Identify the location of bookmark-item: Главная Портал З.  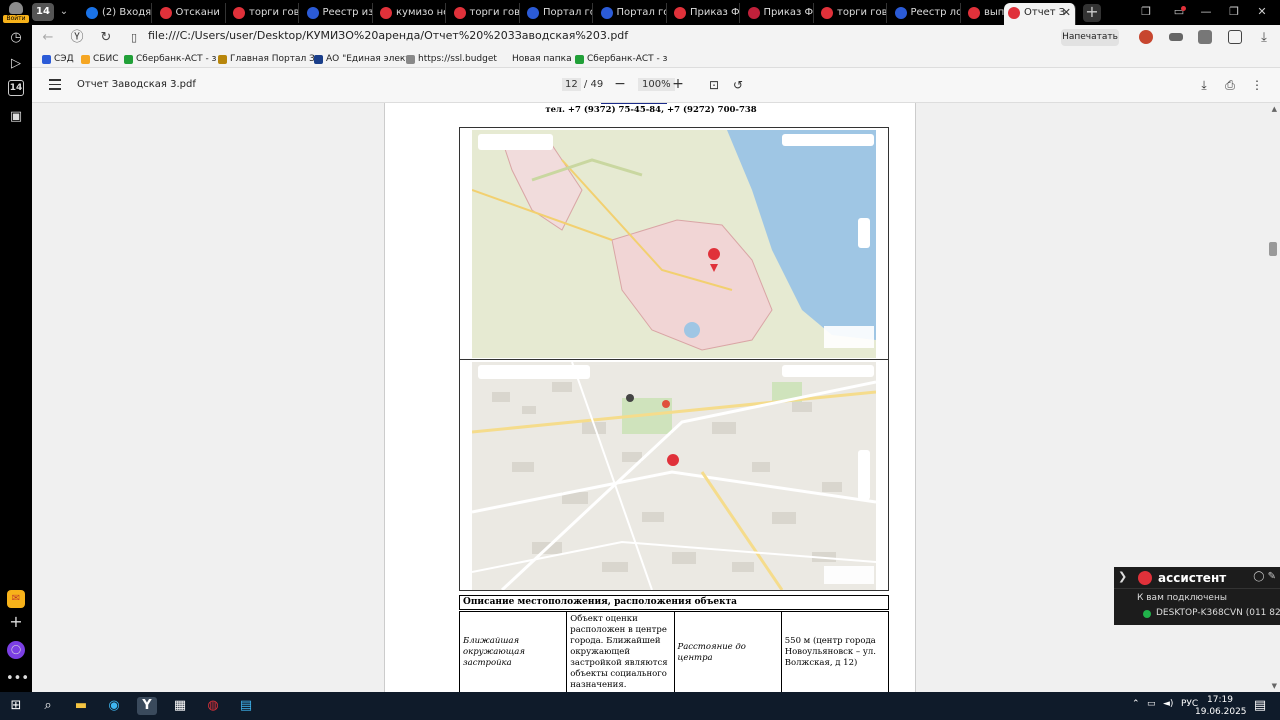
(266, 59).